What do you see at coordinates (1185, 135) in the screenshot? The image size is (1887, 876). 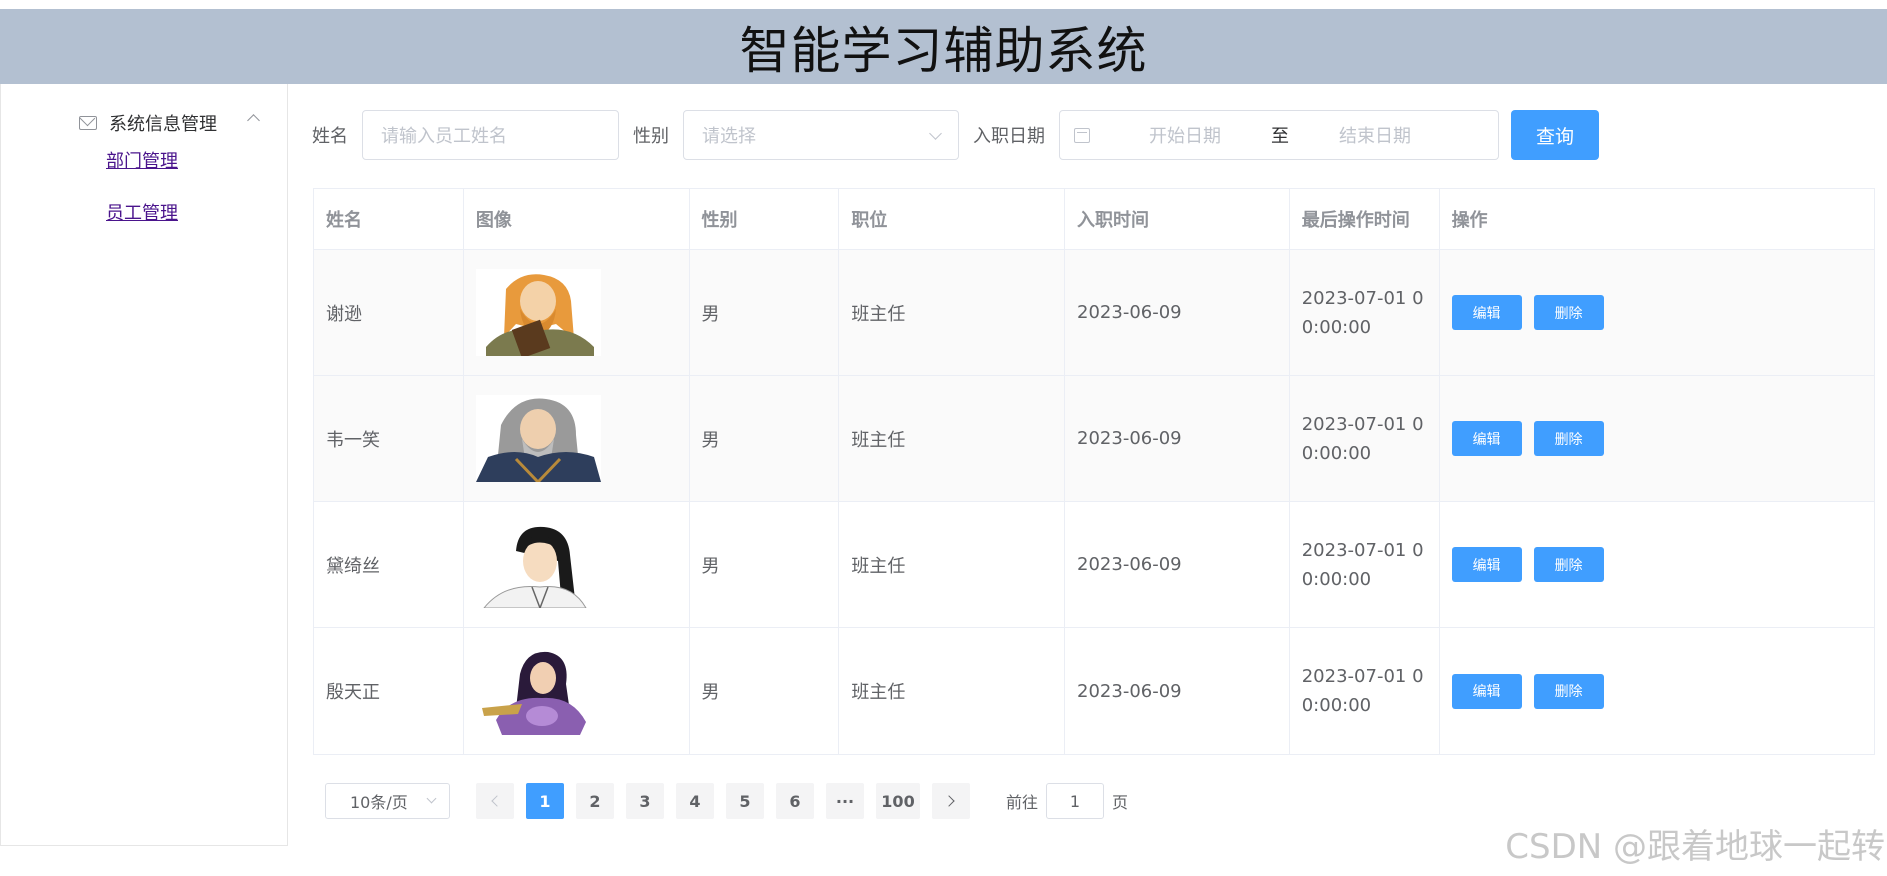 I see `start-date-input: 开始日期` at bounding box center [1185, 135].